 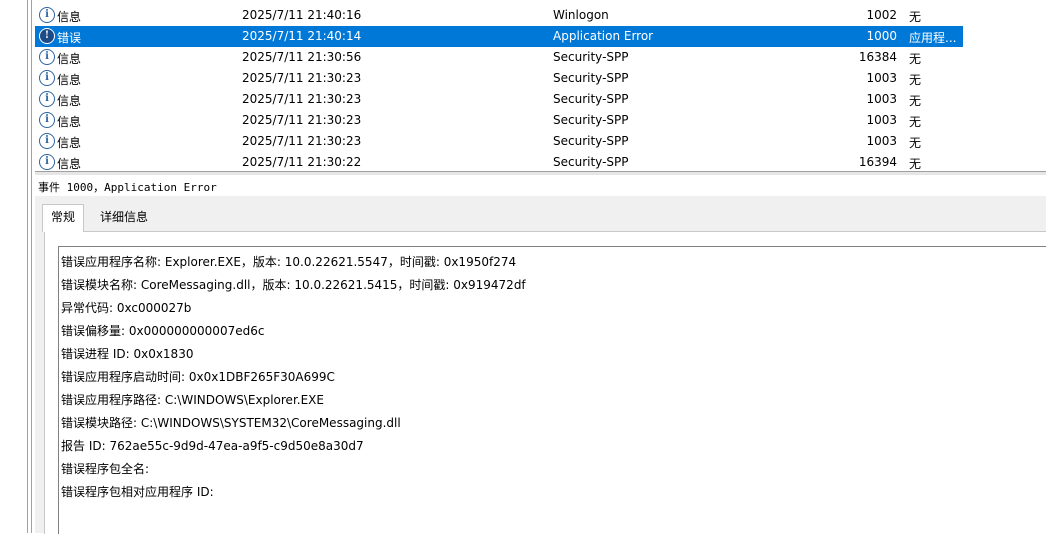 What do you see at coordinates (881, 36) in the screenshot?
I see `event-id: 1000` at bounding box center [881, 36].